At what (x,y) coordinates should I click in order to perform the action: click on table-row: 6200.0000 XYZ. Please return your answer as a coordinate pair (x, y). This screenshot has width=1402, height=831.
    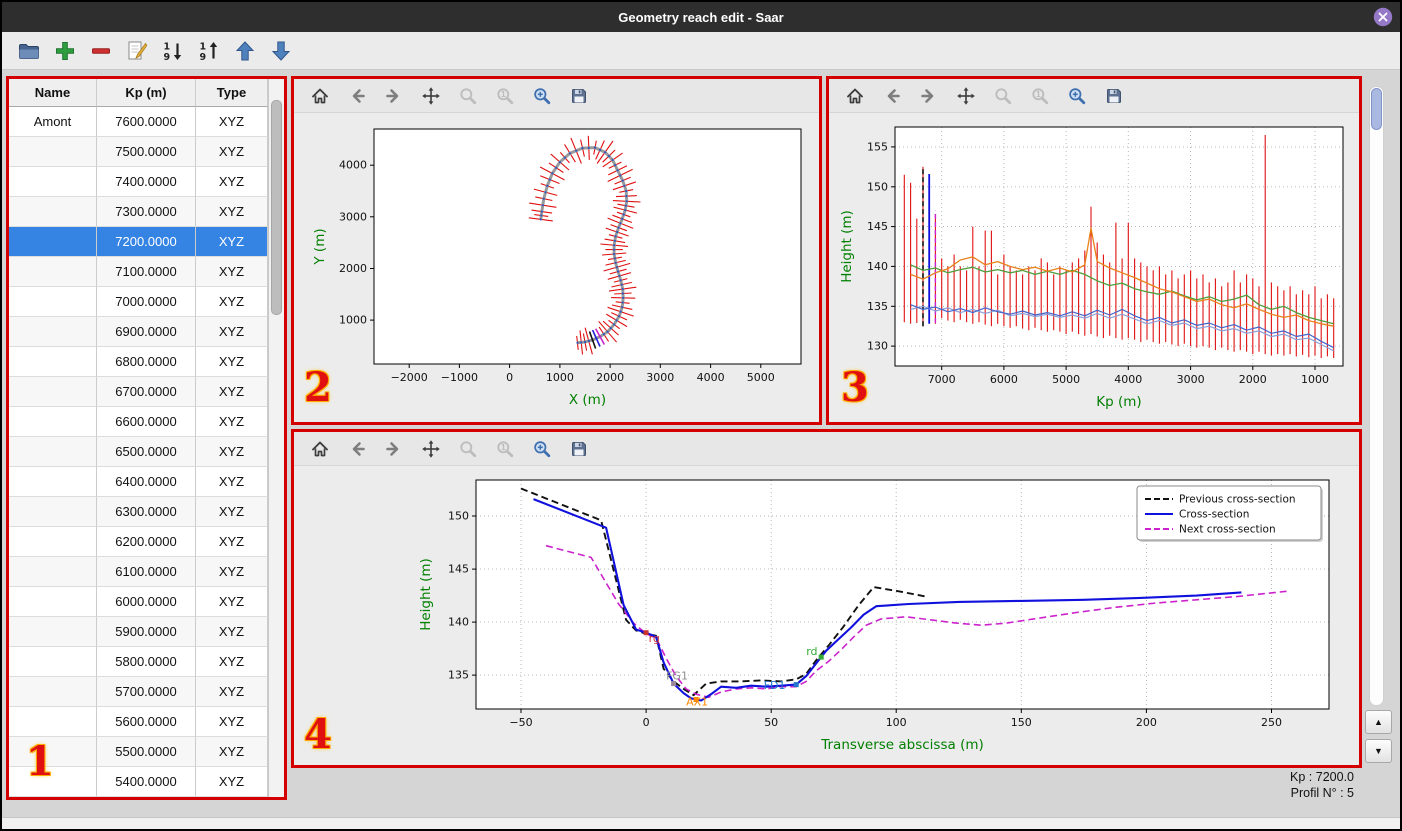
    Looking at the image, I should click on (138, 542).